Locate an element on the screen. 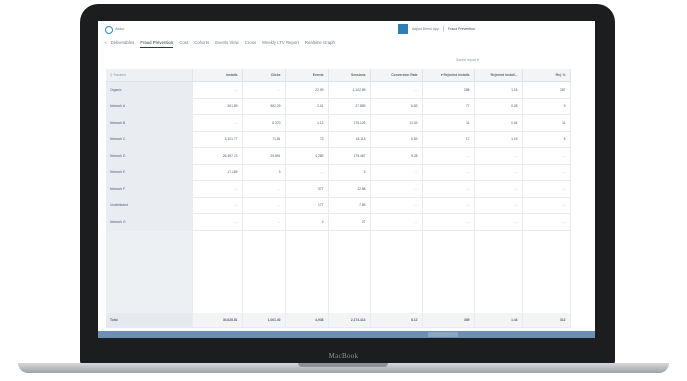 The width and height of the screenshot is (687, 381). table-row: Network E 17,189 3—3— — — — is located at coordinates (338, 172).